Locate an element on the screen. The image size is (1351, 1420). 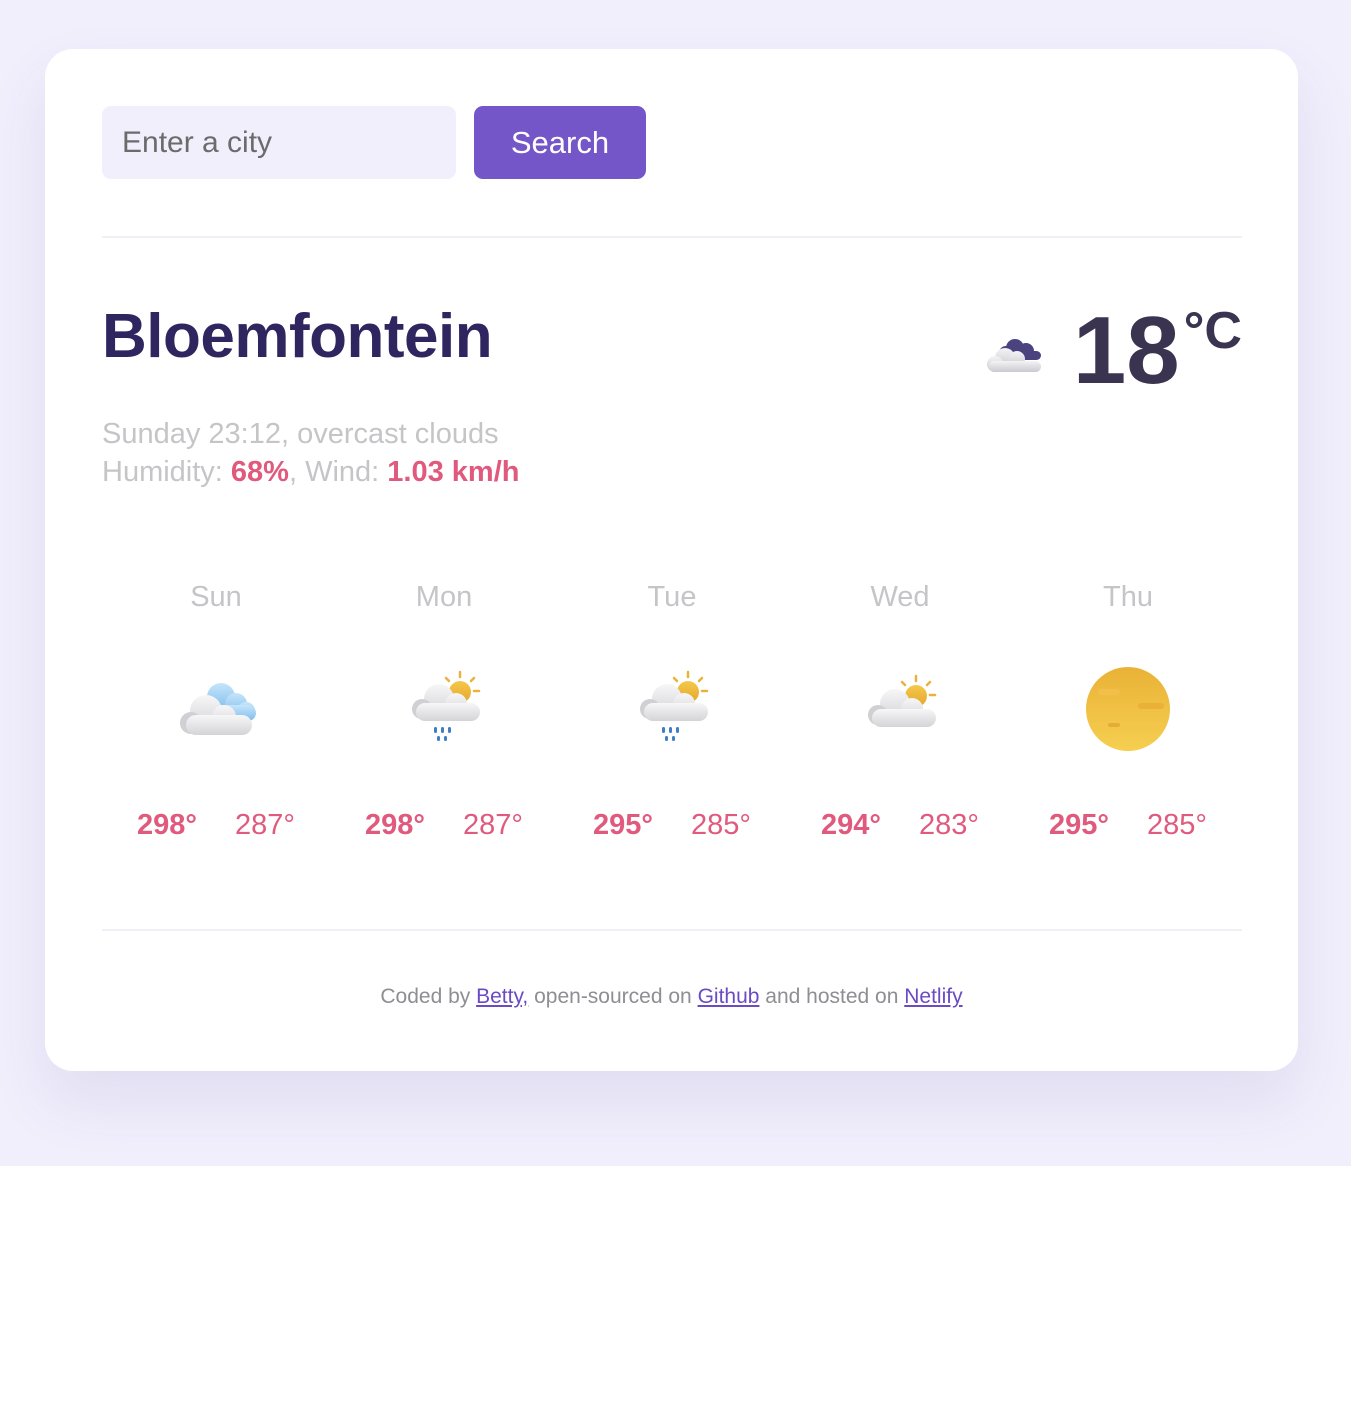
humidity-label: Humidity: is located at coordinates (166, 472).